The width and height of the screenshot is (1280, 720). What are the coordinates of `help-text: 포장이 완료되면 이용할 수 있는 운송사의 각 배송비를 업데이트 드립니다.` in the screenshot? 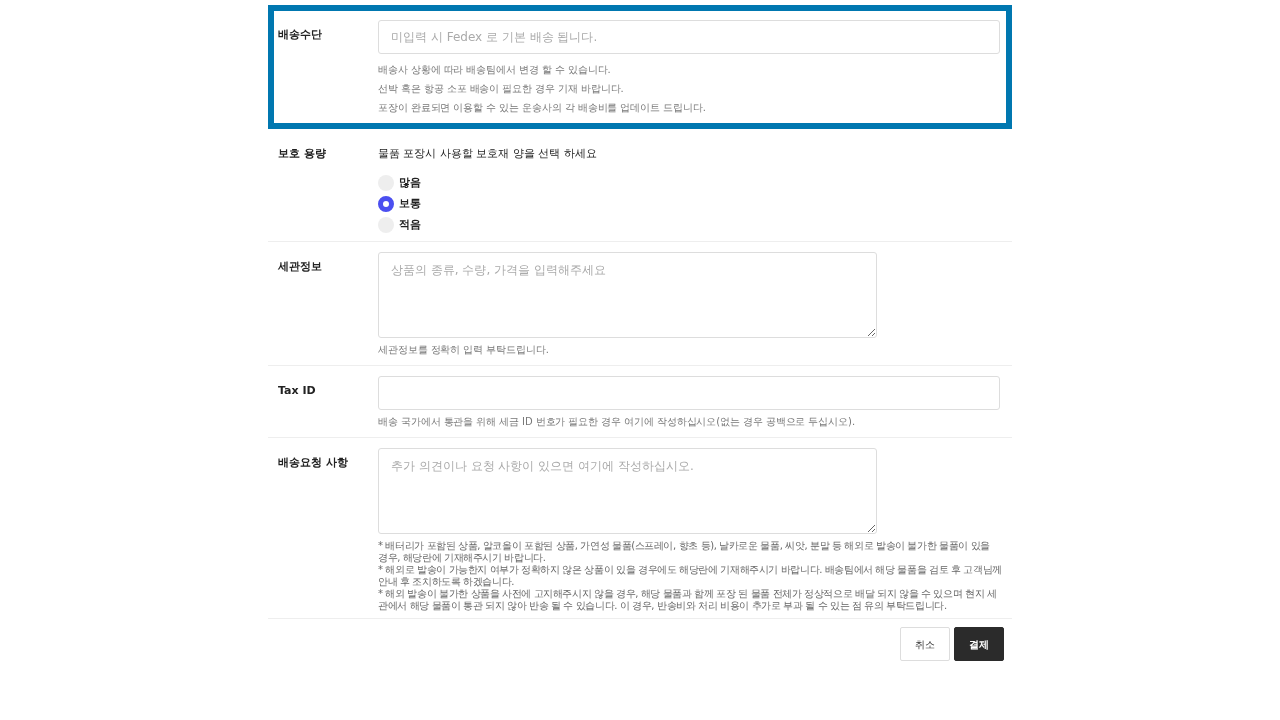 It's located at (542, 108).